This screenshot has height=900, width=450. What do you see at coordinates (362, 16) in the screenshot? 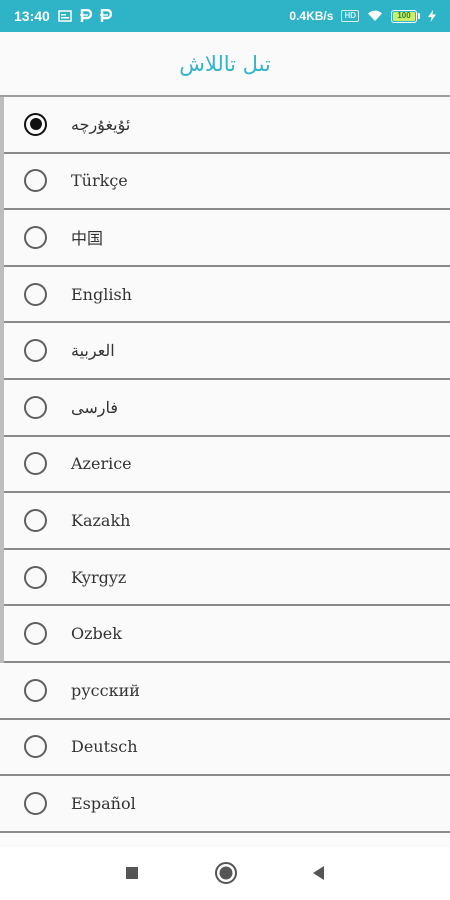
I see `status-bar-right: 0.4KB/s HD 100` at bounding box center [362, 16].